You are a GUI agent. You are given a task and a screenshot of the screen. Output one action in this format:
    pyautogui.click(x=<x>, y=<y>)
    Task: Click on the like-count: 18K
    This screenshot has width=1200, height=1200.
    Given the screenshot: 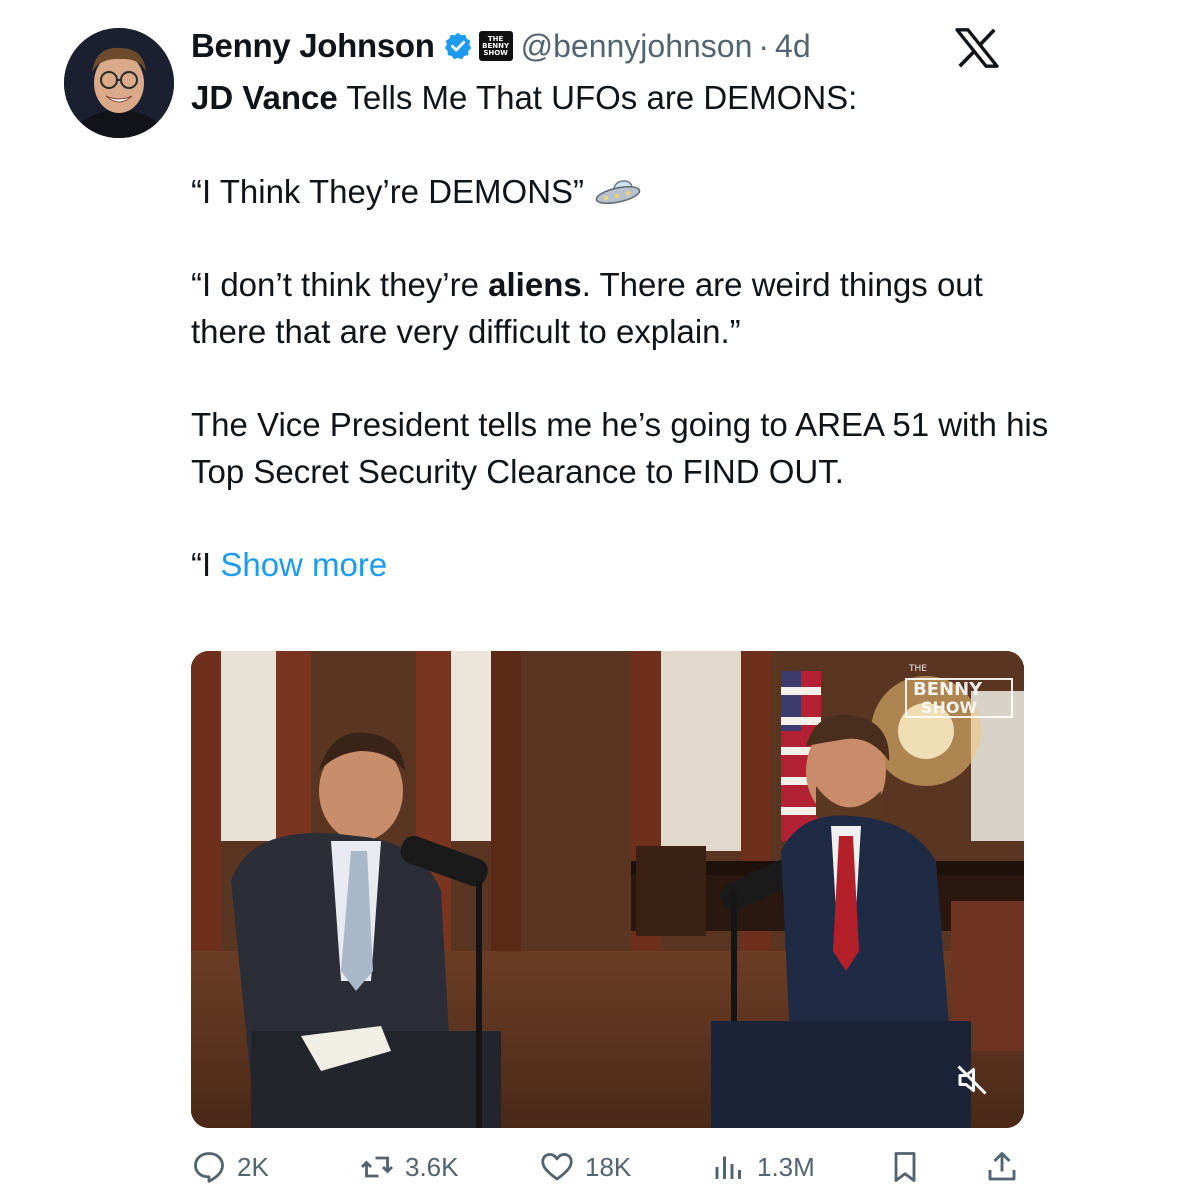 What is the action you would take?
    pyautogui.click(x=608, y=1166)
    